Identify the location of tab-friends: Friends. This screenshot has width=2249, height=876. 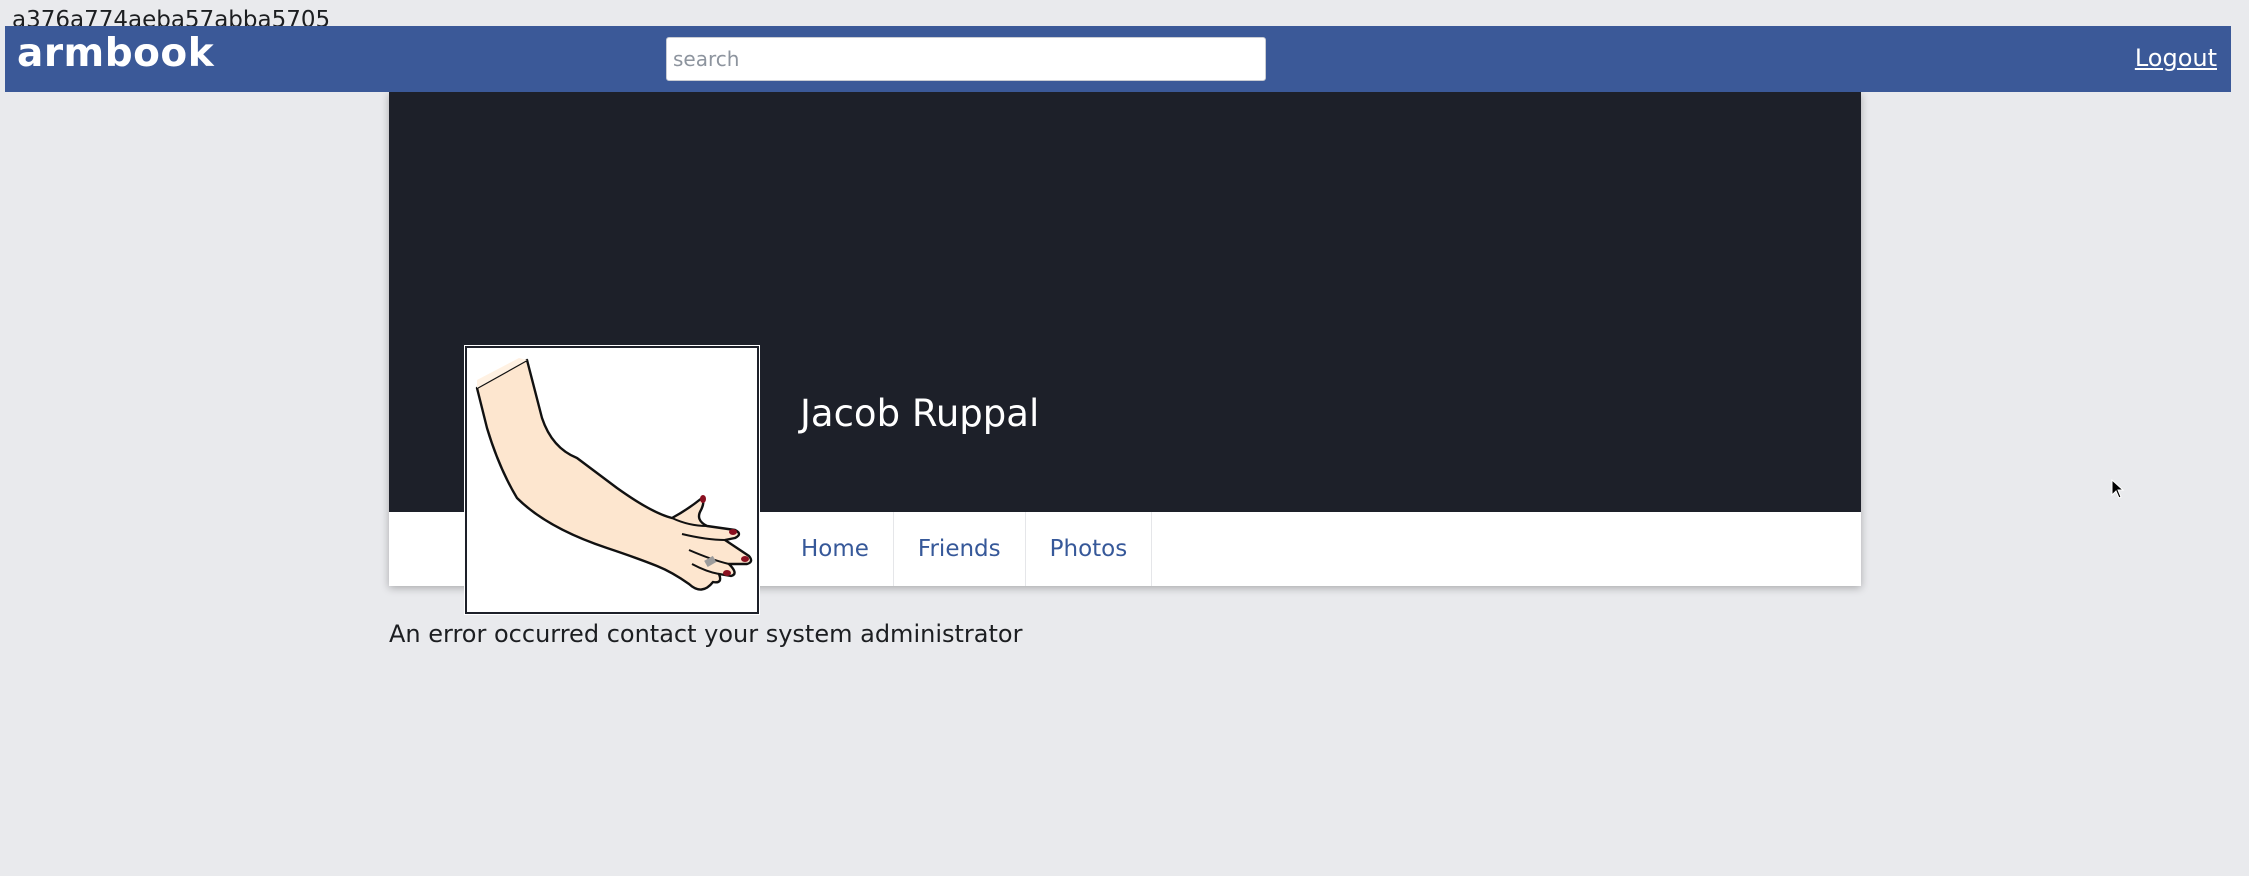
(960, 549).